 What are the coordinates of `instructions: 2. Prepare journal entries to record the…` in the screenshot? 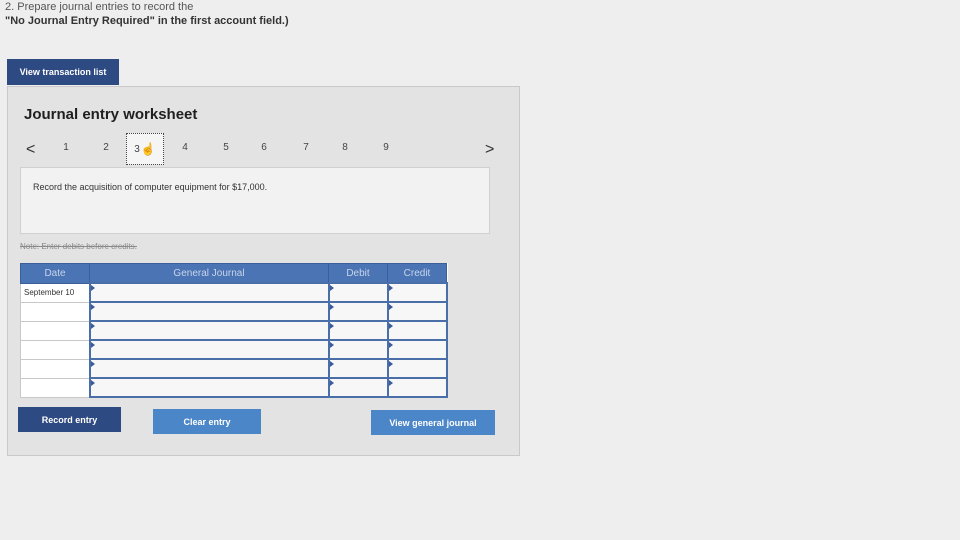 It's located at (147, 14).